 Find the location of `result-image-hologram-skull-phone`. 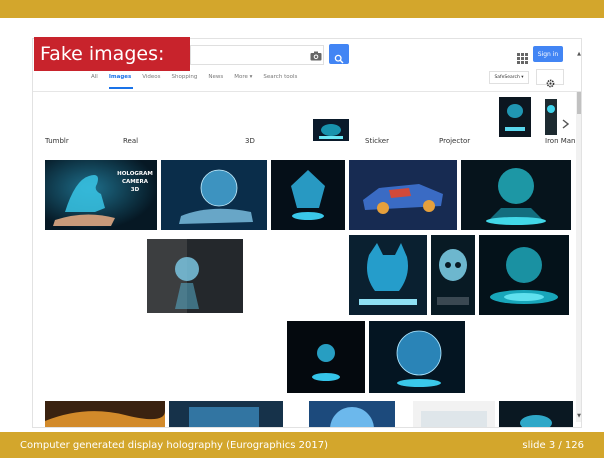

result-image-hologram-skull-phone is located at coordinates (453, 275).